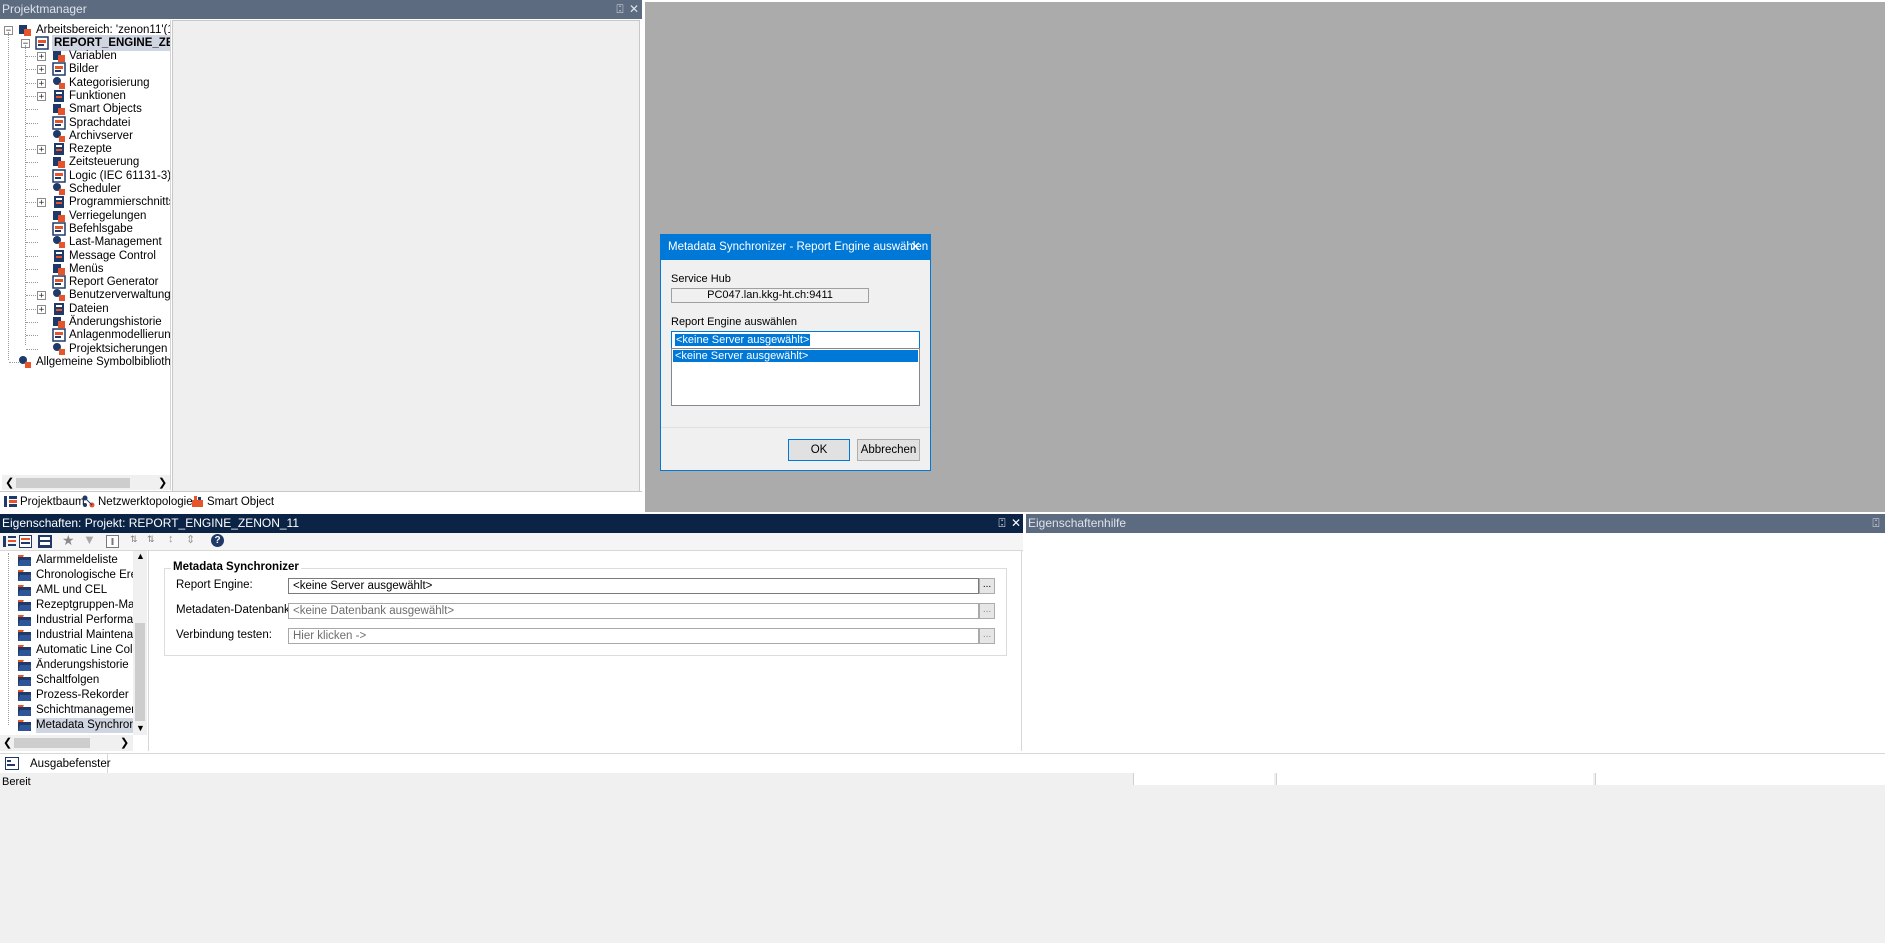 This screenshot has width=1885, height=943. I want to click on vertical-scrollbar-thumb, so click(140, 672).